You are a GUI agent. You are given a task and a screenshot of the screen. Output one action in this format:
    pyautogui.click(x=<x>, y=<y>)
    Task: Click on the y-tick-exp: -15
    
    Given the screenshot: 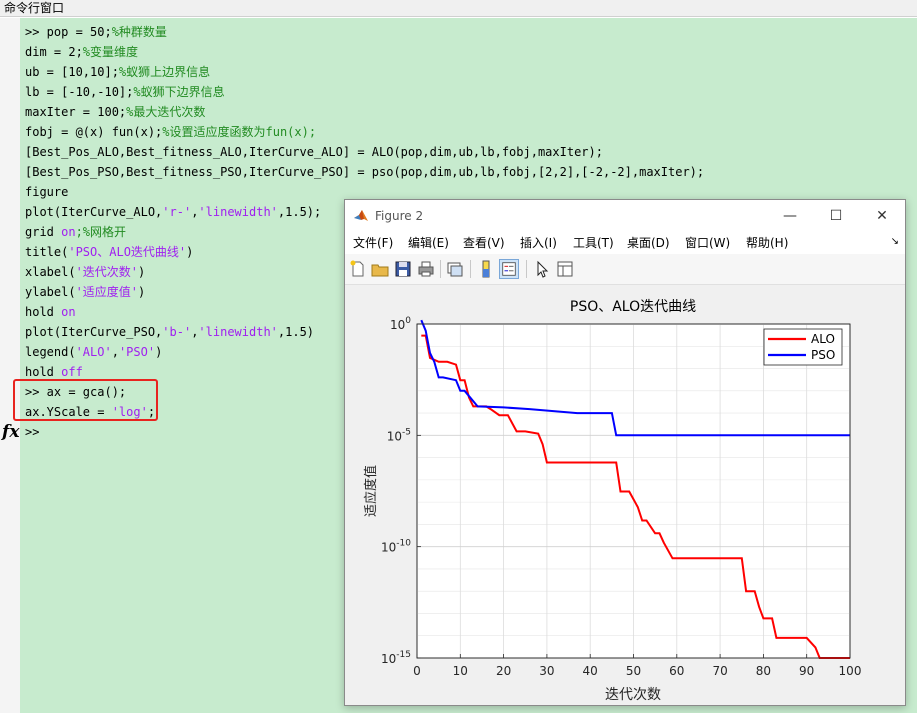 What is the action you would take?
    pyautogui.click(x=403, y=655)
    